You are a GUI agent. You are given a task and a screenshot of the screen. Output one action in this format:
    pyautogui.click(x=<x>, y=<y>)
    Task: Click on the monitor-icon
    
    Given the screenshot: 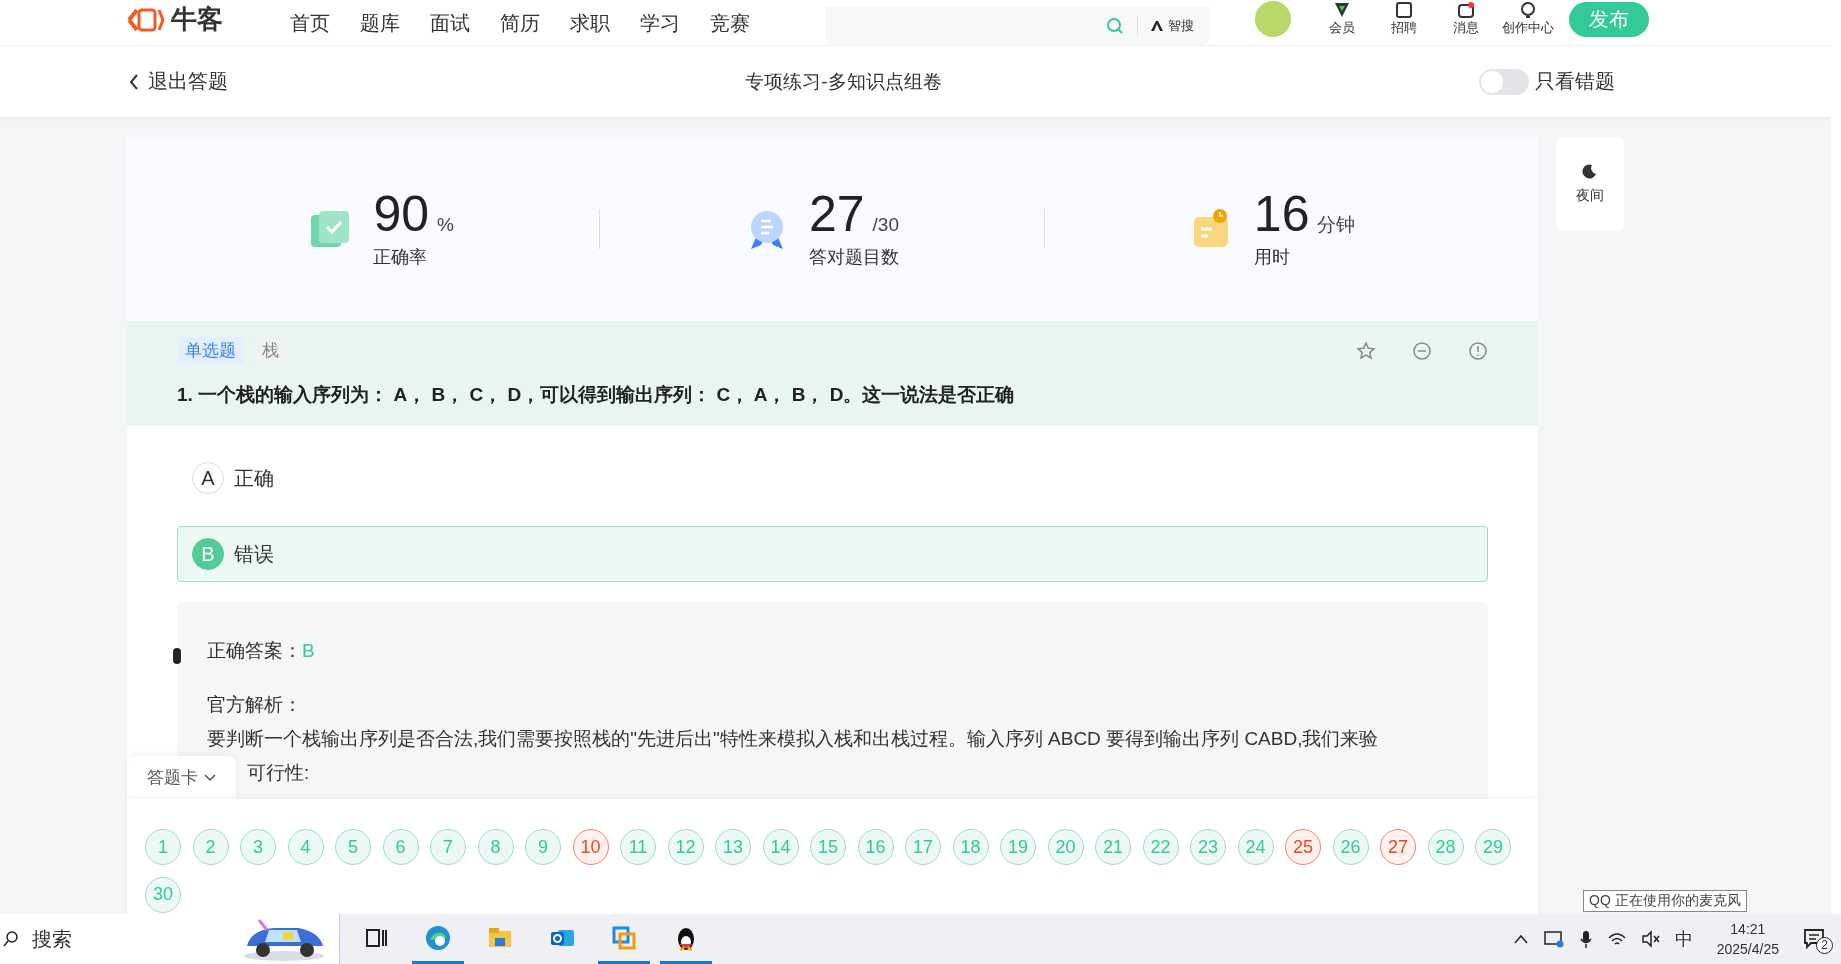 What is the action you would take?
    pyautogui.click(x=1553, y=939)
    